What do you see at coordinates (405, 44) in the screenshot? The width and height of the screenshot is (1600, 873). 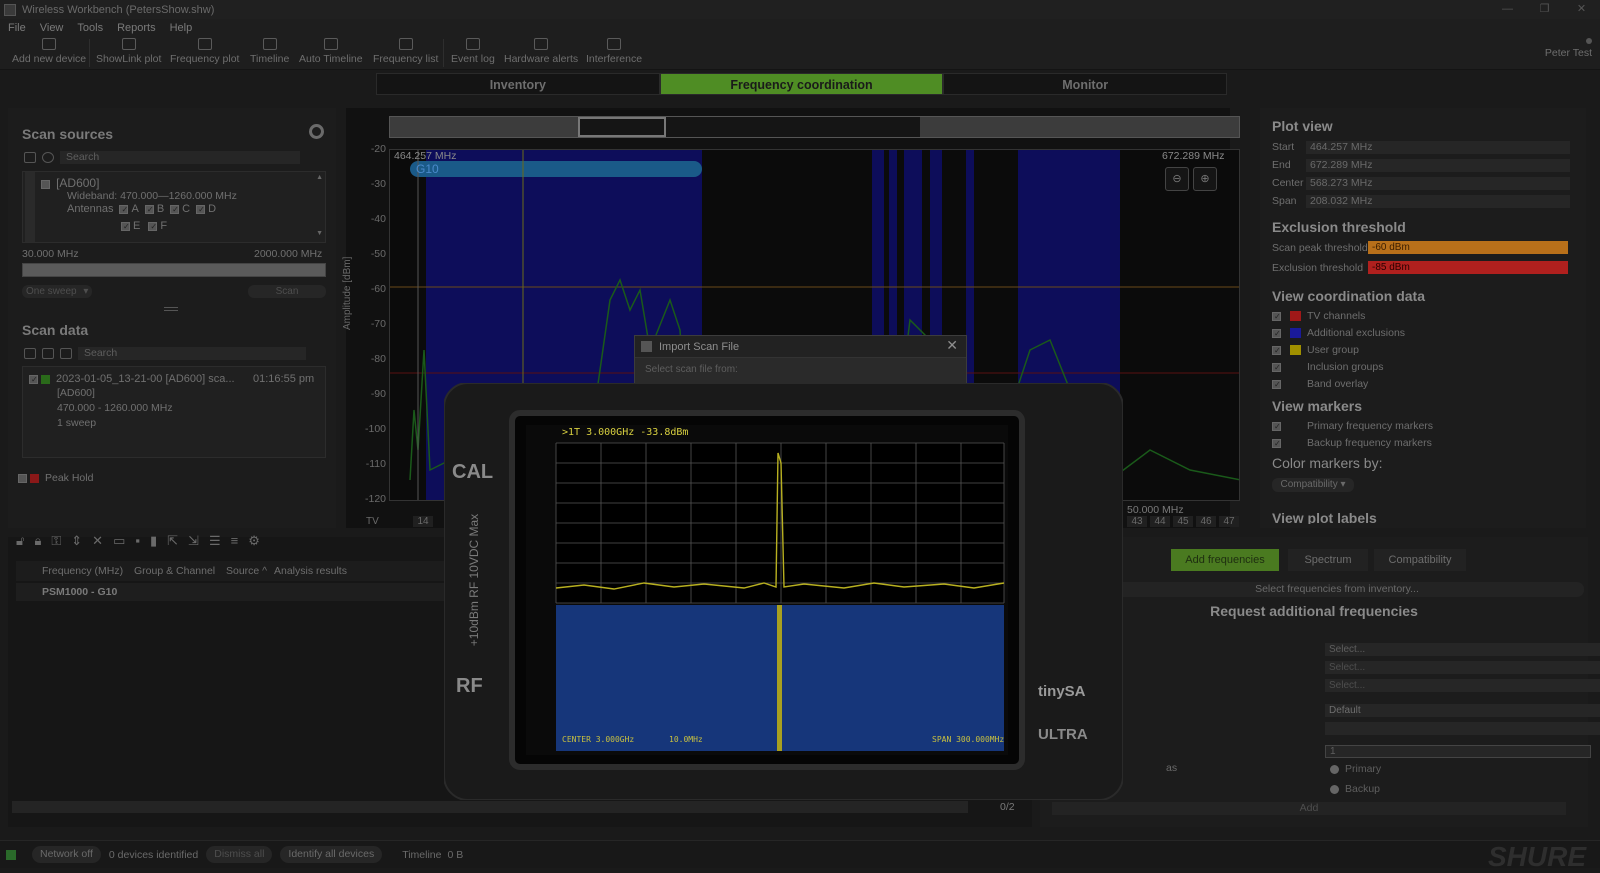 I see `list-icon` at bounding box center [405, 44].